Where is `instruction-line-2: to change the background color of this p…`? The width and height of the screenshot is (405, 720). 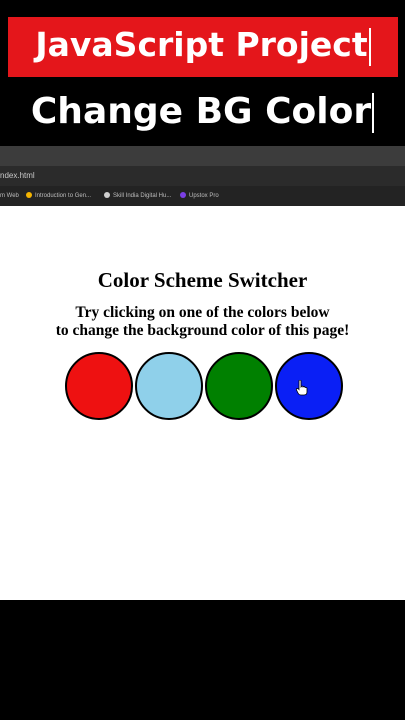
instruction-line-2: to change the background color of this p… is located at coordinates (202, 330).